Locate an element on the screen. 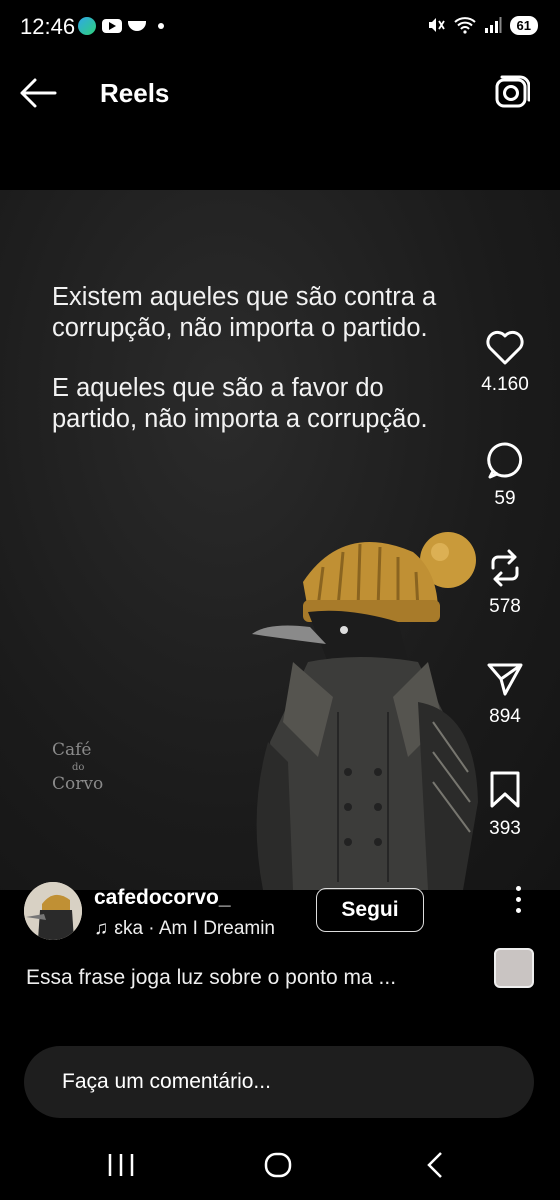  recent-apps-icon is located at coordinates (121, 1165).